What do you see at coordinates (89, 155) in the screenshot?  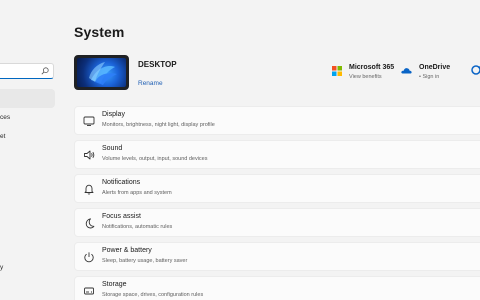 I see `speaker-icon` at bounding box center [89, 155].